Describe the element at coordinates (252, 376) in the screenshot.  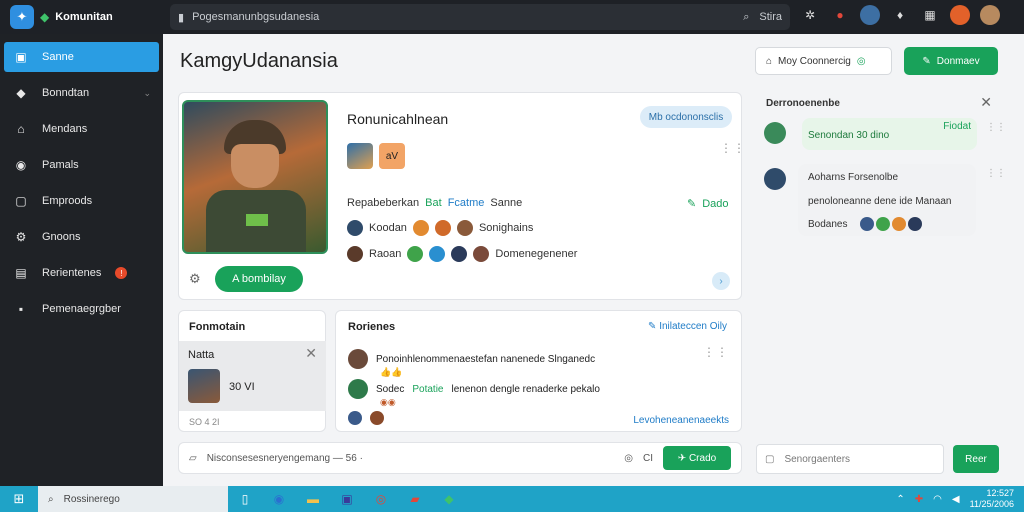
I see `friend-popup: Natta ✕ 30 VI` at that location.